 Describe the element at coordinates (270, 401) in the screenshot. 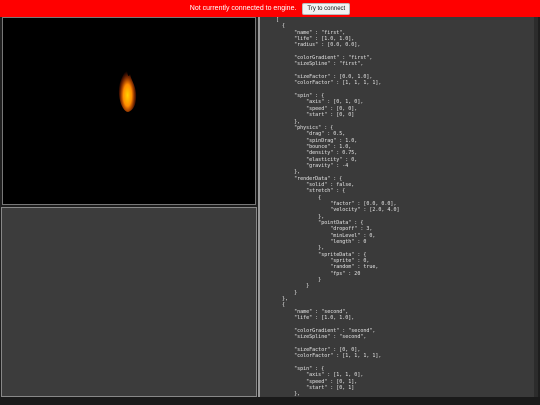

I see `status-bar` at that location.